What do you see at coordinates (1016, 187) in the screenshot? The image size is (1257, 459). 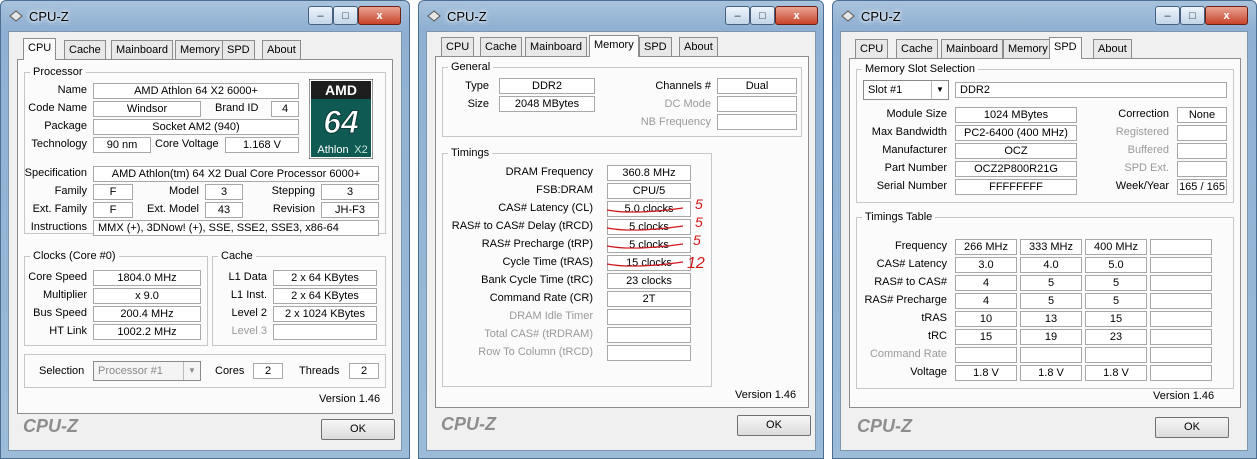 I see `serial-number-value: FFFFFFFF` at bounding box center [1016, 187].